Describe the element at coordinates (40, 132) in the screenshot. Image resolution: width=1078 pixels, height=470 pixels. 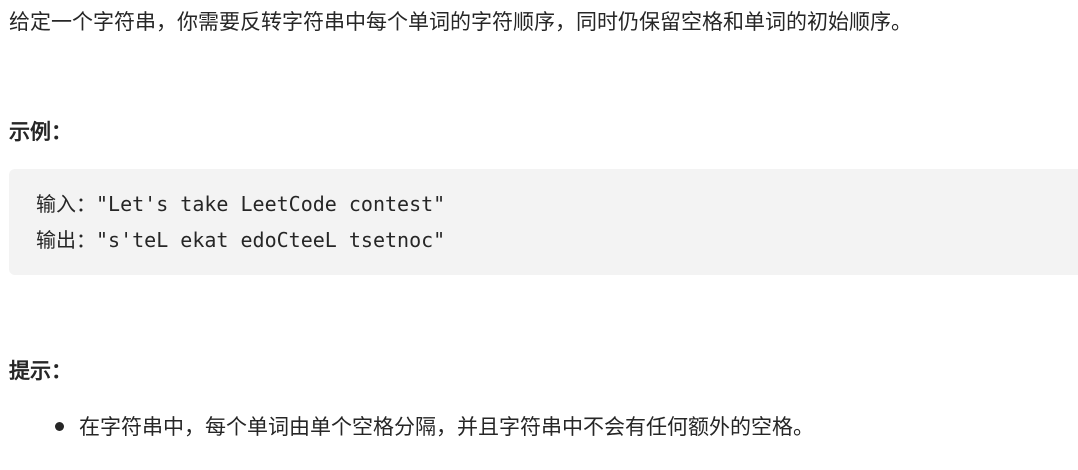
I see `example-heading: 示例：` at that location.